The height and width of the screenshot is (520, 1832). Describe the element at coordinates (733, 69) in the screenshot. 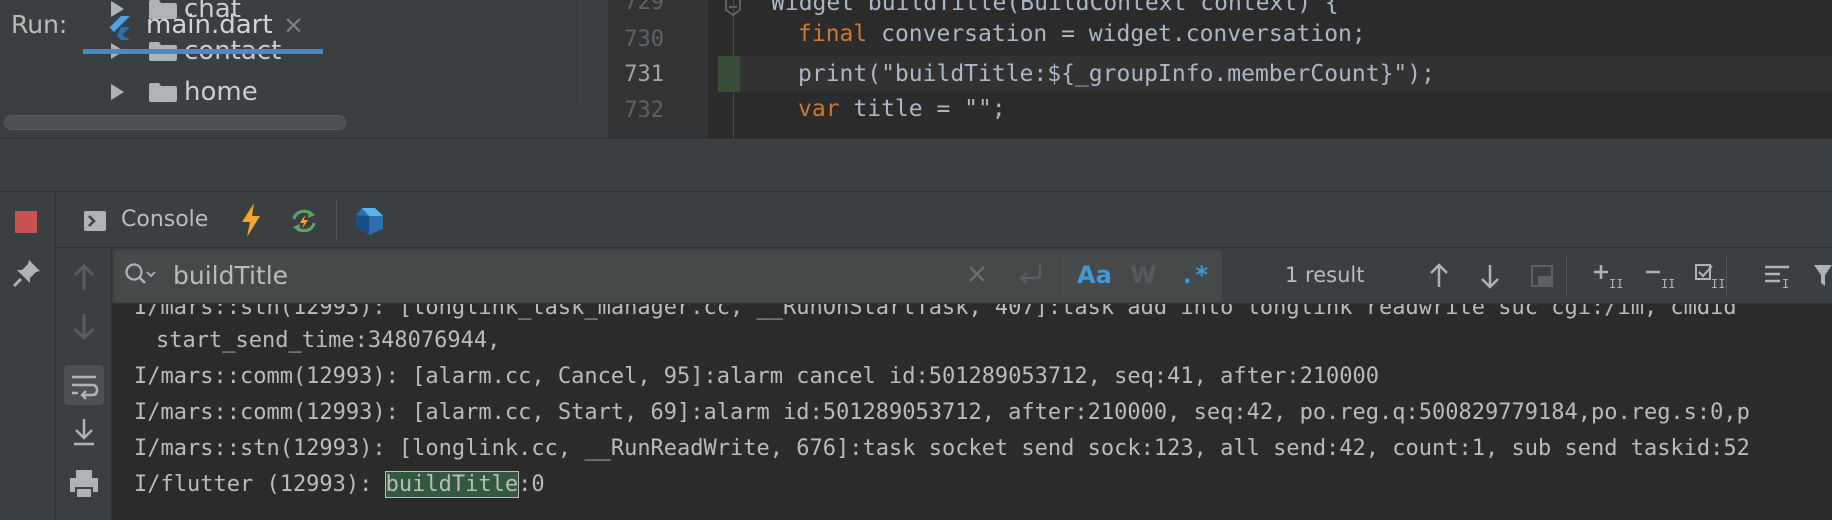

I see `fold-guide` at that location.